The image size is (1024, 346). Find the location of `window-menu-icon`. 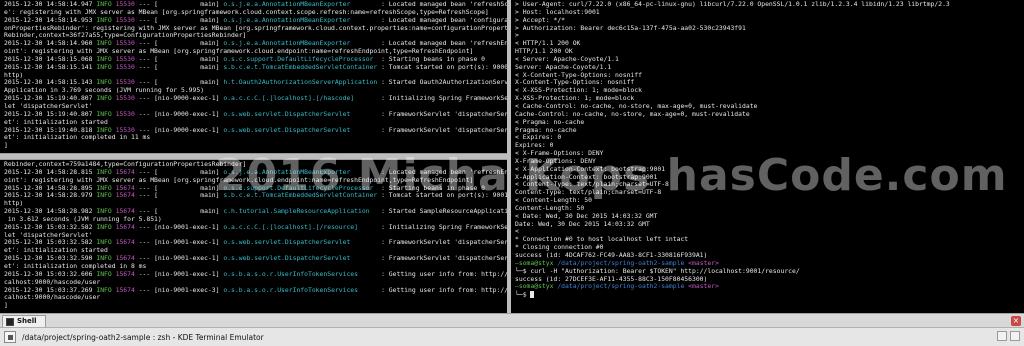

window-menu-icon is located at coordinates (10, 337).